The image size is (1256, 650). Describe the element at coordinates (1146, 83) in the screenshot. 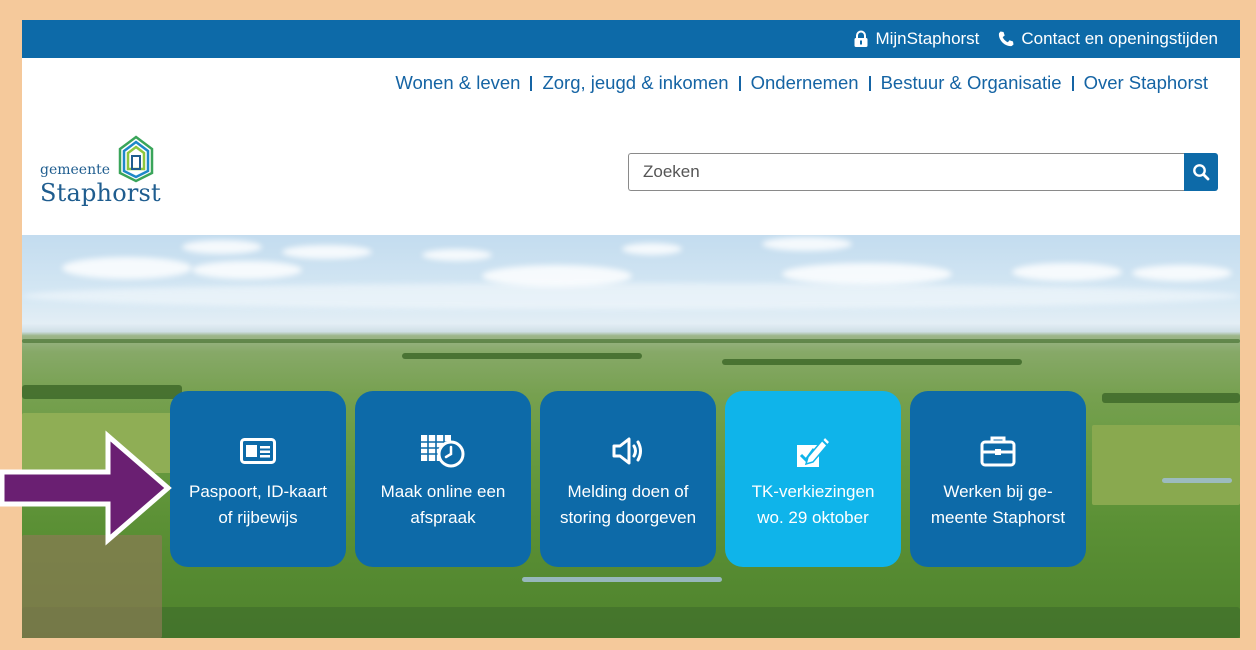

I see `nav-over-staphorst: Over Staphorst` at that location.